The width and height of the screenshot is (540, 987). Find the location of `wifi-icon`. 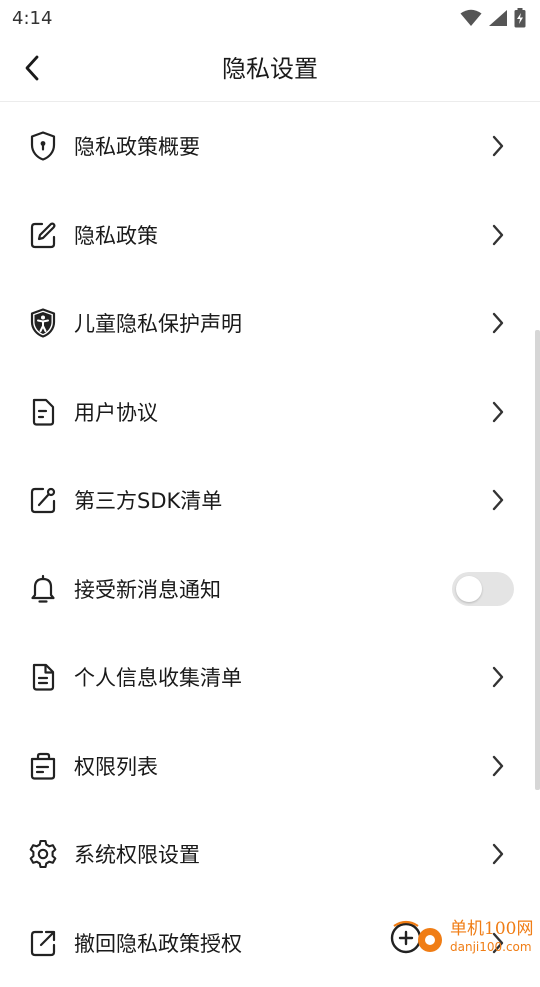

wifi-icon is located at coordinates (471, 18).